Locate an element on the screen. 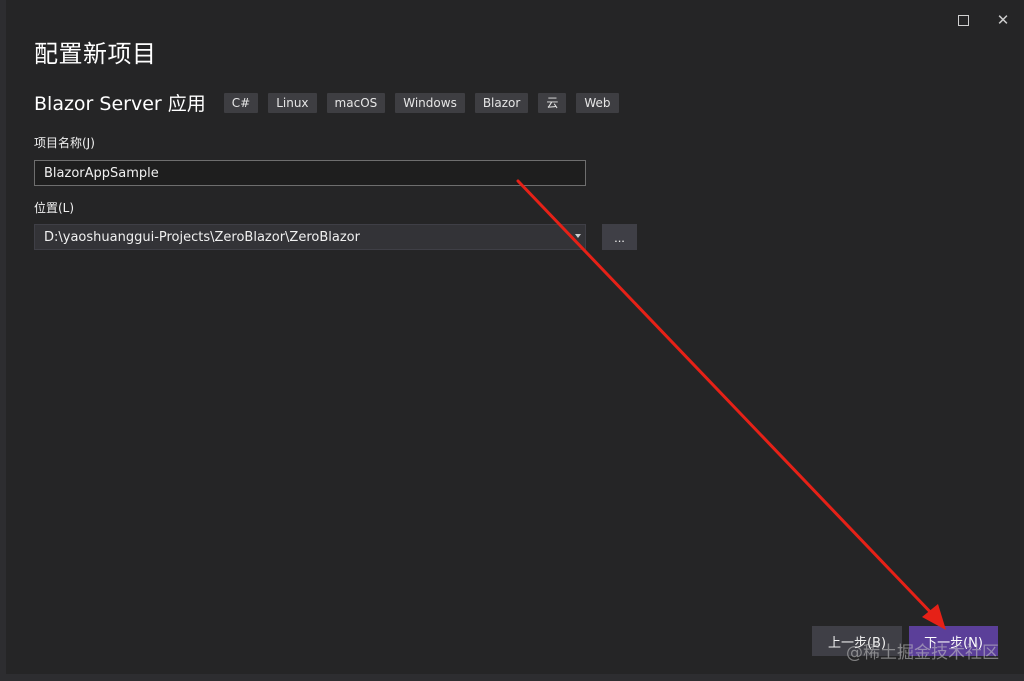 The image size is (1024, 681). maximize-button is located at coordinates (963, 20).